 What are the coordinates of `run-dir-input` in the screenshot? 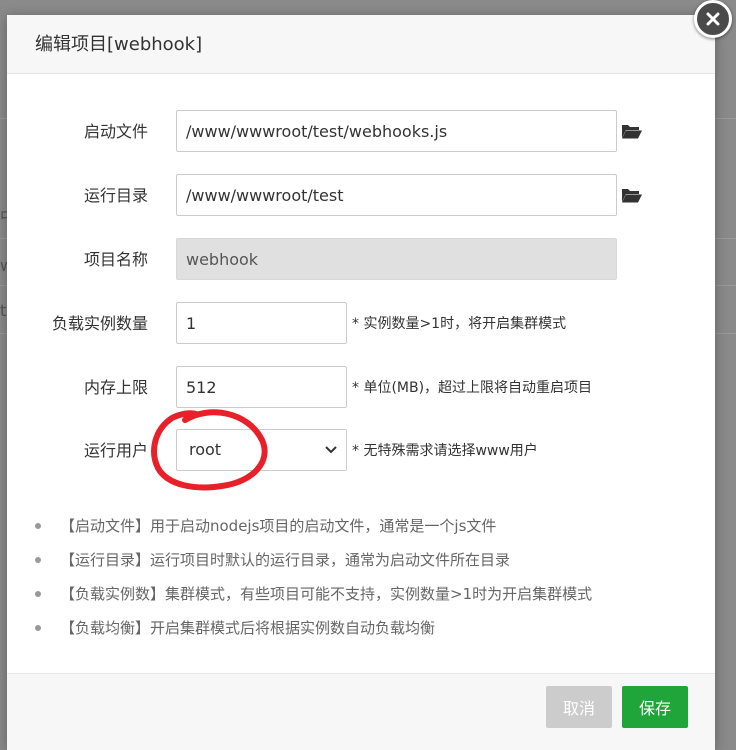 It's located at (396, 195).